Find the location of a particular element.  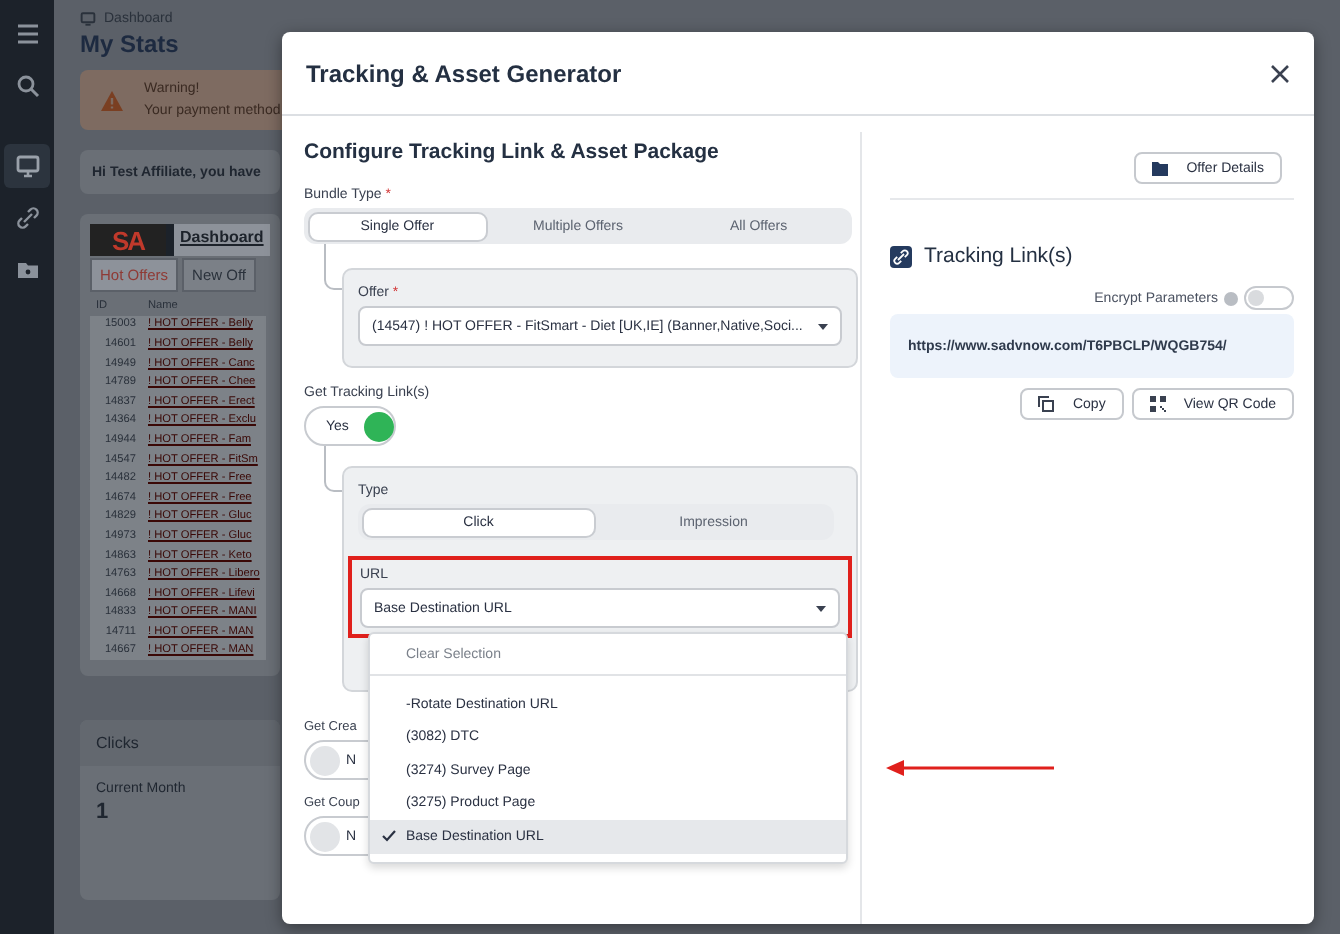

dashboard-tab: Dashboard is located at coordinates (222, 240).